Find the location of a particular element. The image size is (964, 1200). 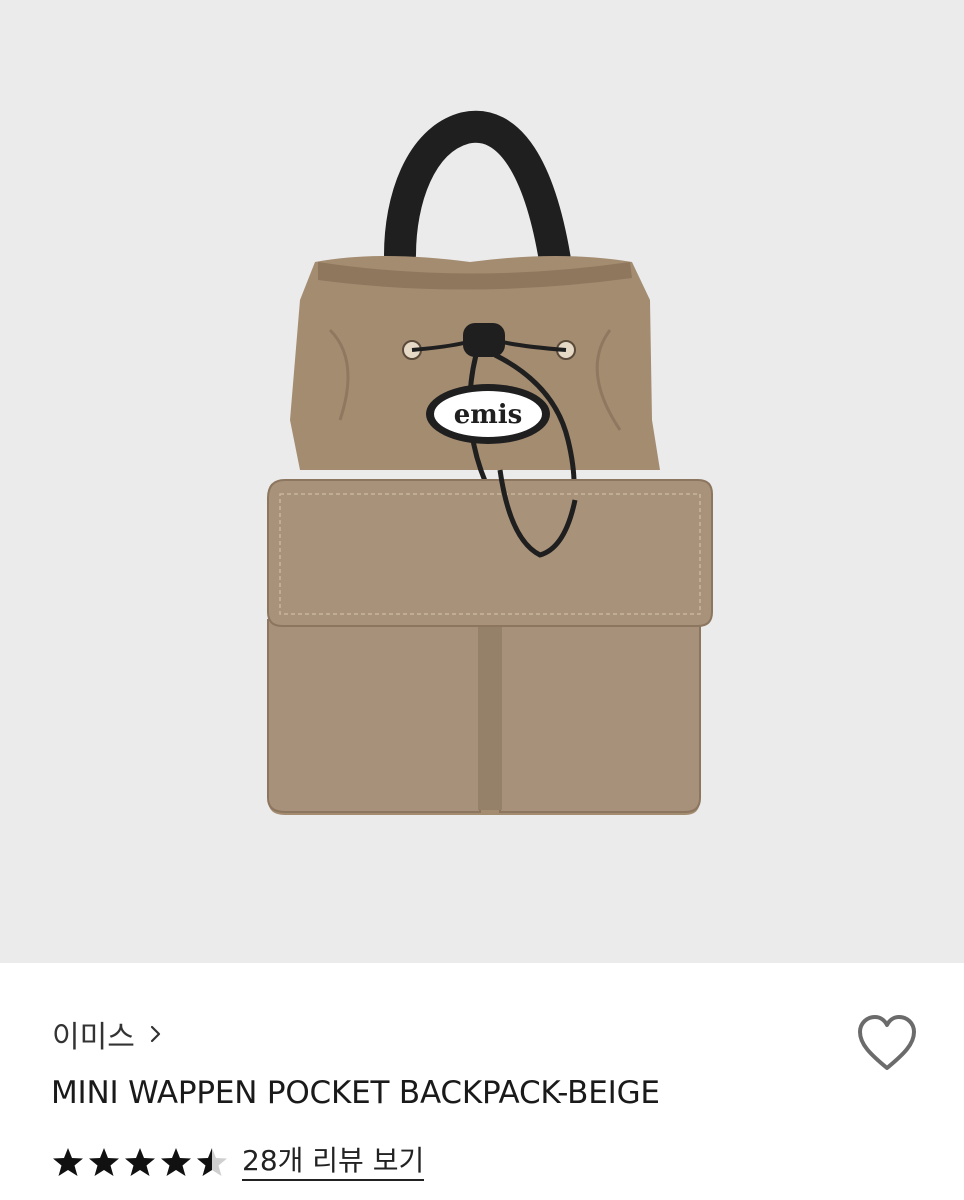

product-title: MINI WAPPEN POCKET BACKPACK-BEIGE is located at coordinates (355, 1093).